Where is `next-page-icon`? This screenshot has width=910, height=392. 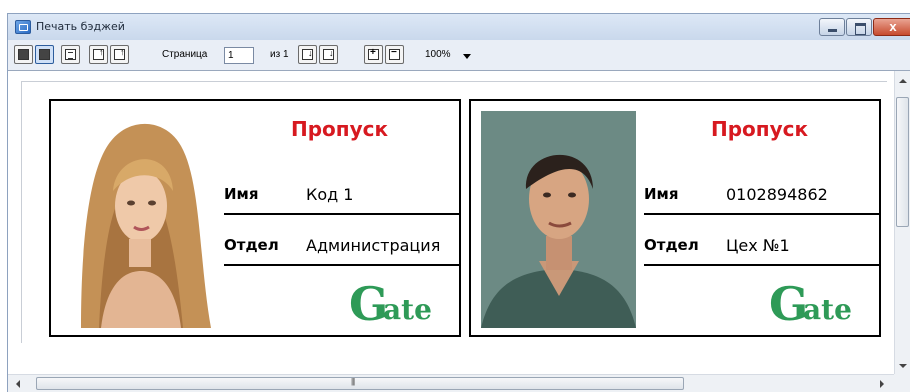
next-page-icon is located at coordinates (307, 54).